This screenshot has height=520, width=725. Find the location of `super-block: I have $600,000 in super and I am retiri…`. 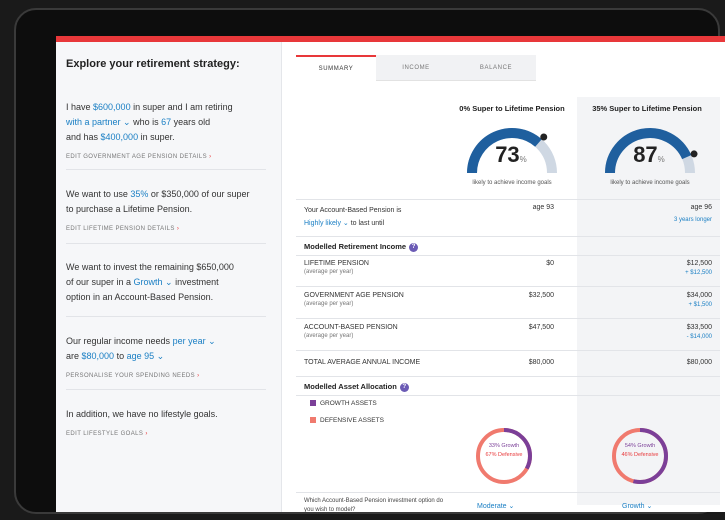

super-block: I have $600,000 in super and I am retiri… is located at coordinates (166, 132).